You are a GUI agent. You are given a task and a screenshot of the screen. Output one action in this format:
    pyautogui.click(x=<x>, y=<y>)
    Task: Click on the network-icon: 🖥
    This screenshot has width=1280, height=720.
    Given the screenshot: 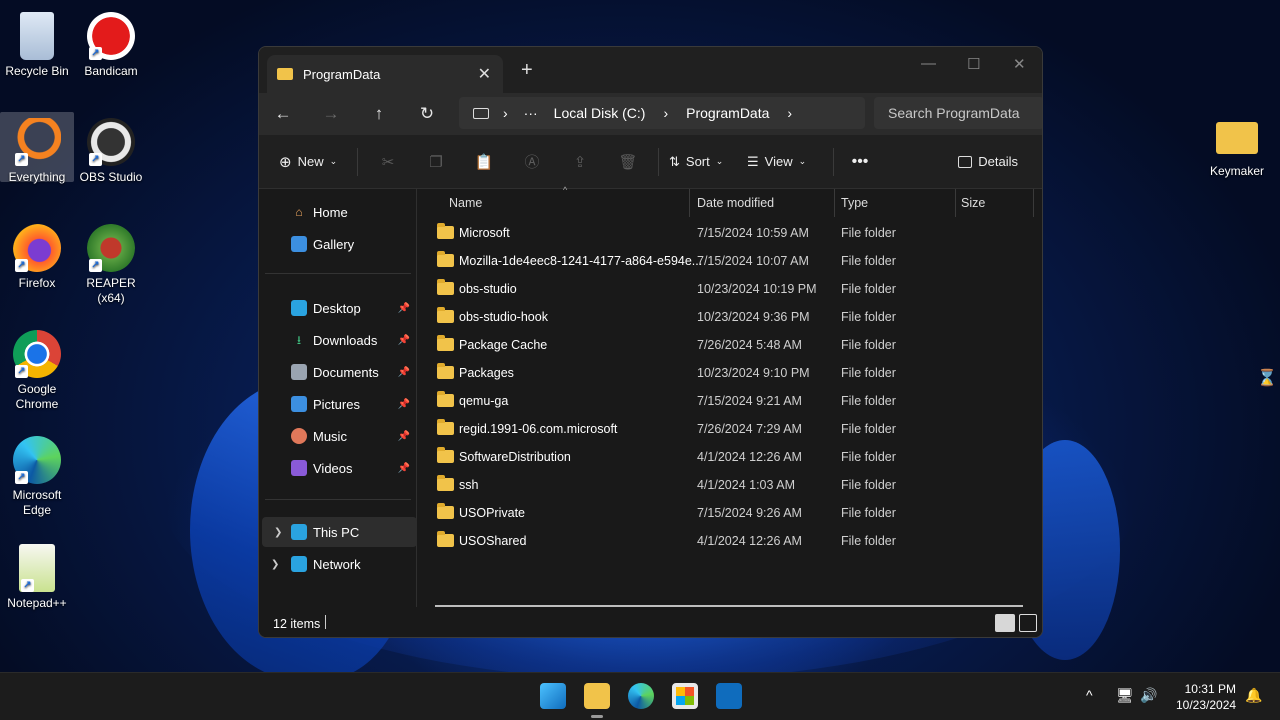 What is the action you would take?
    pyautogui.click(x=1125, y=695)
    